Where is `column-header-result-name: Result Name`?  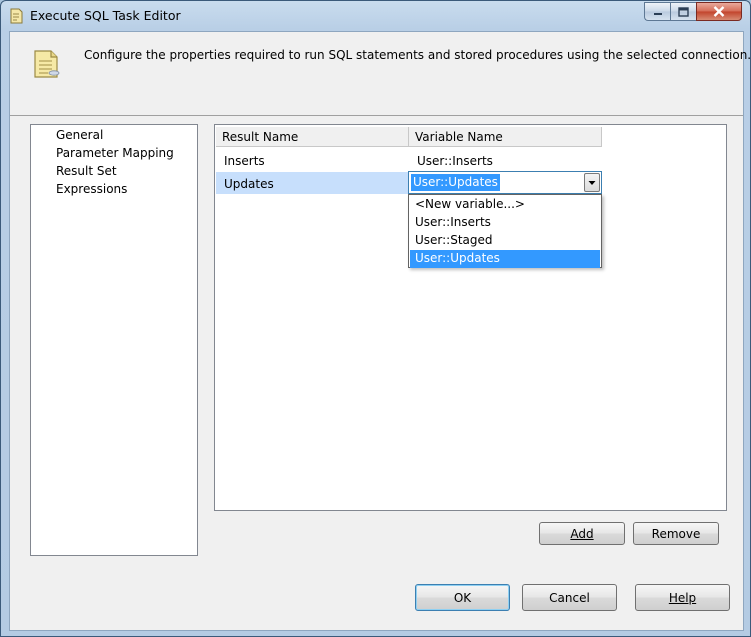 column-header-result-name: Result Name is located at coordinates (312, 137).